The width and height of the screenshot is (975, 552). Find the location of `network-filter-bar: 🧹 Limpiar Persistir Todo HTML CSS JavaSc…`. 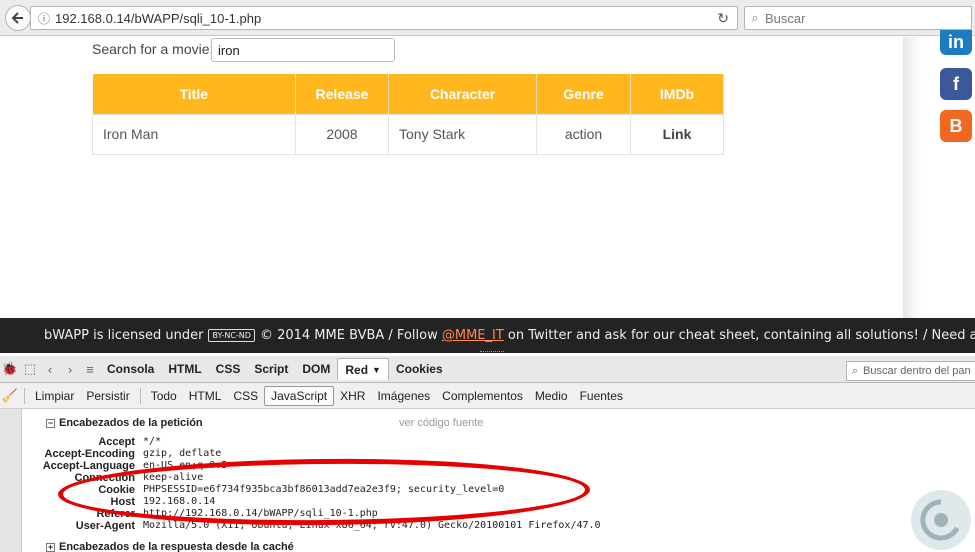

network-filter-bar: 🧹 Limpiar Persistir Todo HTML CSS JavaSc… is located at coordinates (487, 396).